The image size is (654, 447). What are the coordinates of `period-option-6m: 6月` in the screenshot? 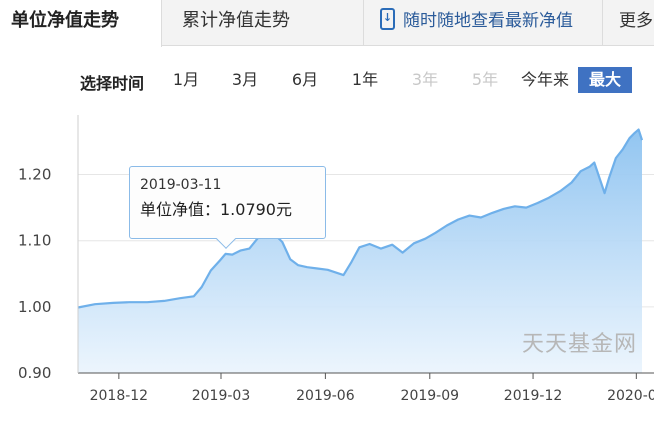 It's located at (305, 80).